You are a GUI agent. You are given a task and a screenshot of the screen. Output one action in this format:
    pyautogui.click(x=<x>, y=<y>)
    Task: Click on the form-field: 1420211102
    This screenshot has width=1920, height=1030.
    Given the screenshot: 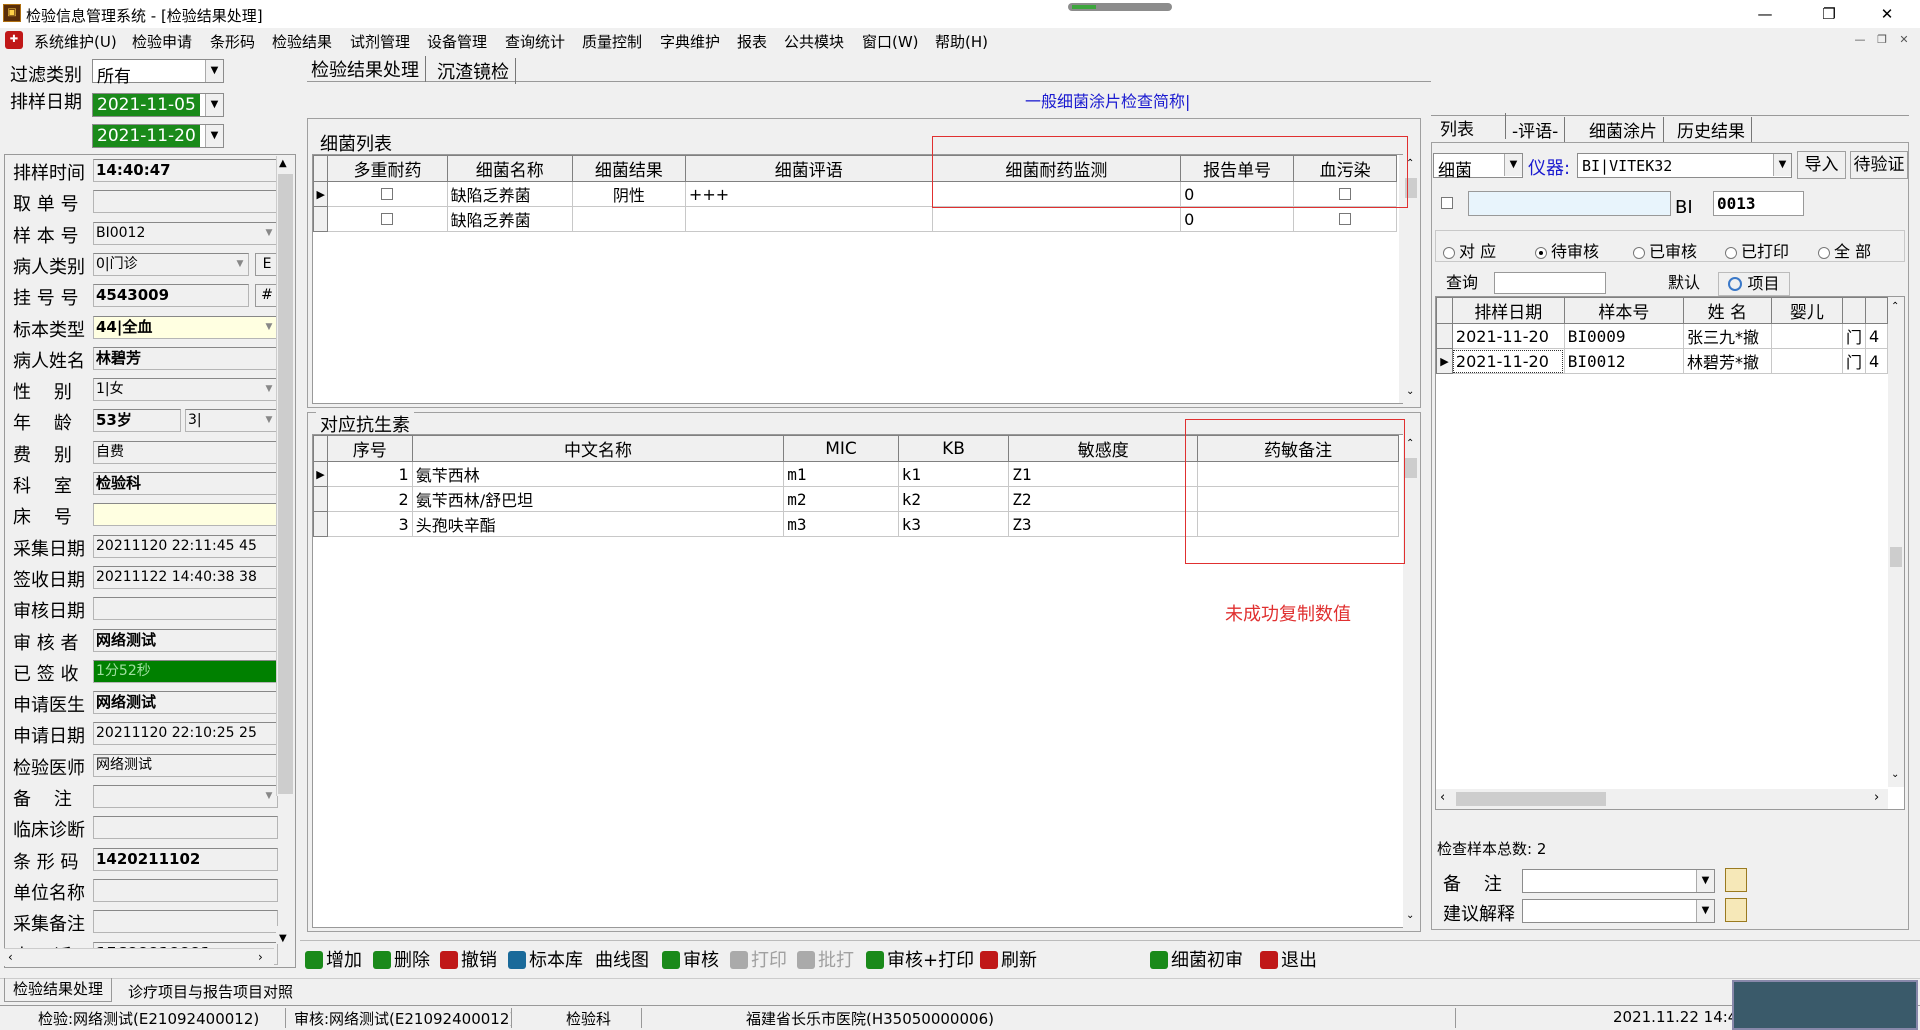 What is the action you would take?
    pyautogui.click(x=185, y=859)
    